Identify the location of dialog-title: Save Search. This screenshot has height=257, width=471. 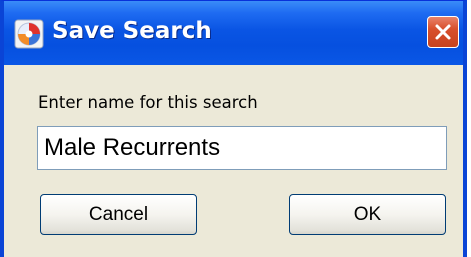
(132, 31).